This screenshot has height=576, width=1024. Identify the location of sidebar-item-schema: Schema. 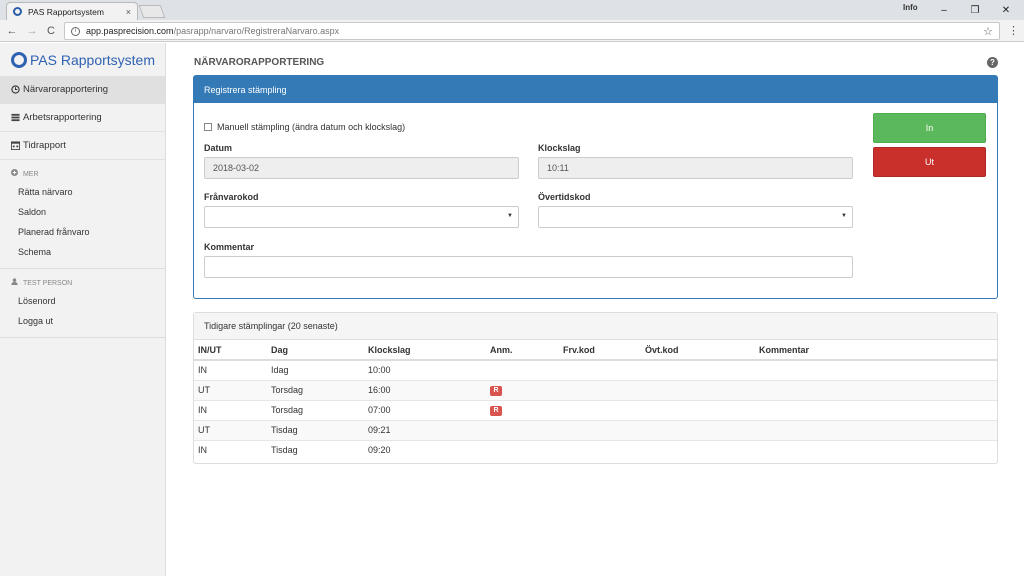
(82, 252).